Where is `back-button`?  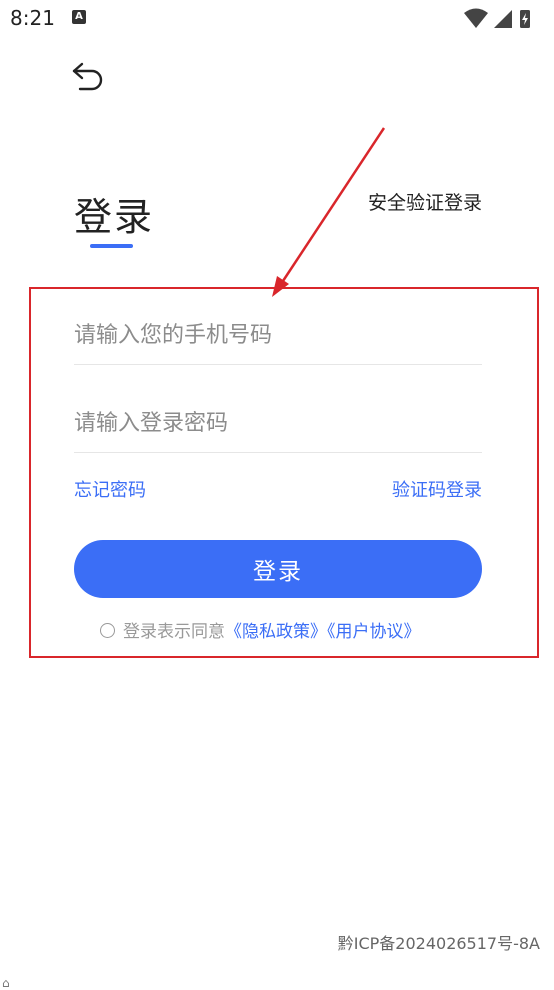 back-button is located at coordinates (89, 76).